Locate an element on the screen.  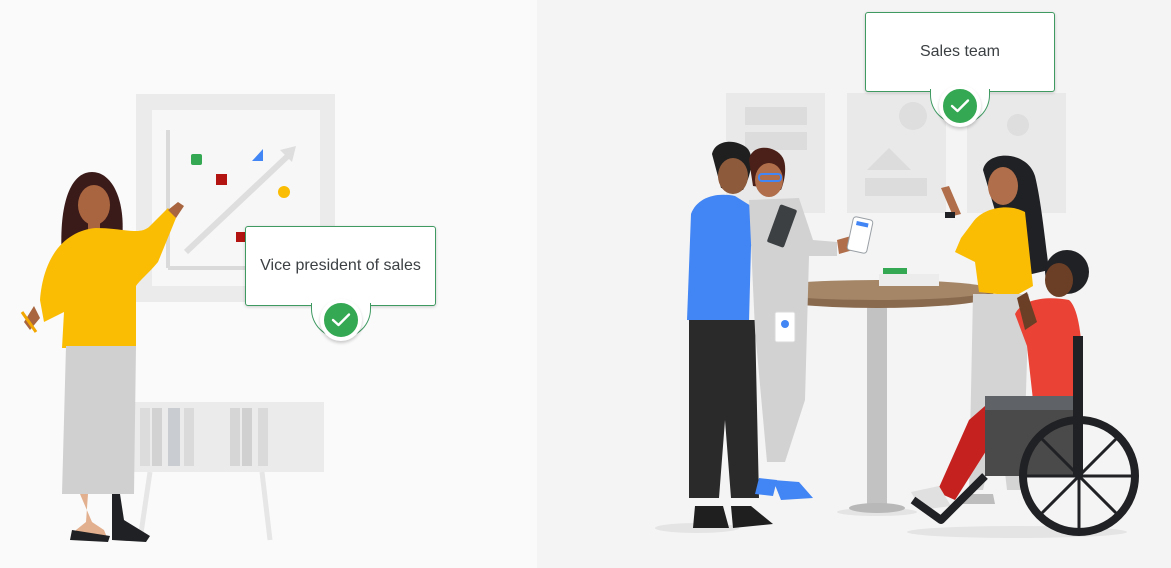
vp-role-card: Vice president of sales is located at coordinates (340, 266).